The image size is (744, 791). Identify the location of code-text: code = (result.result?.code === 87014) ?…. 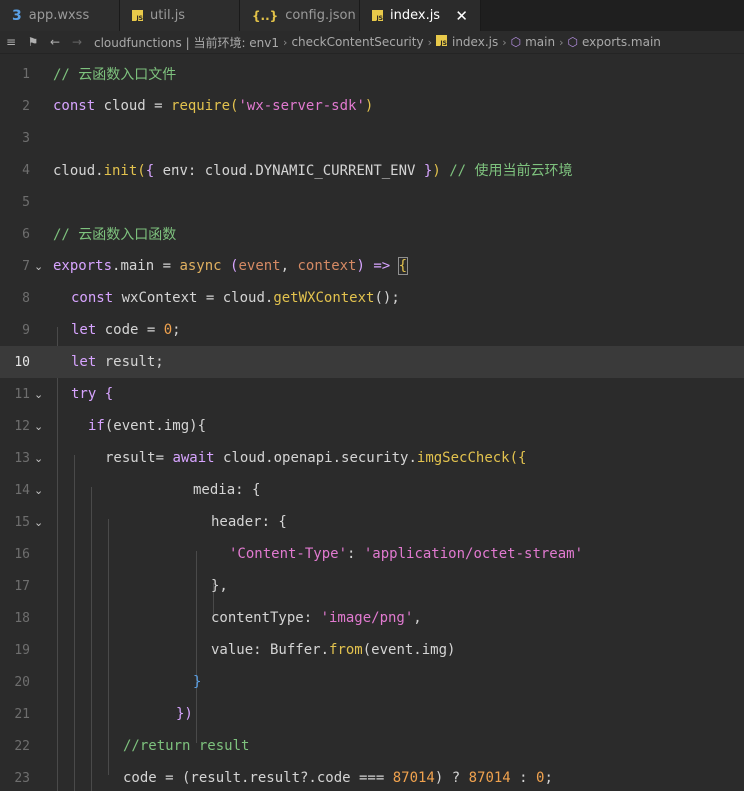
(338, 778).